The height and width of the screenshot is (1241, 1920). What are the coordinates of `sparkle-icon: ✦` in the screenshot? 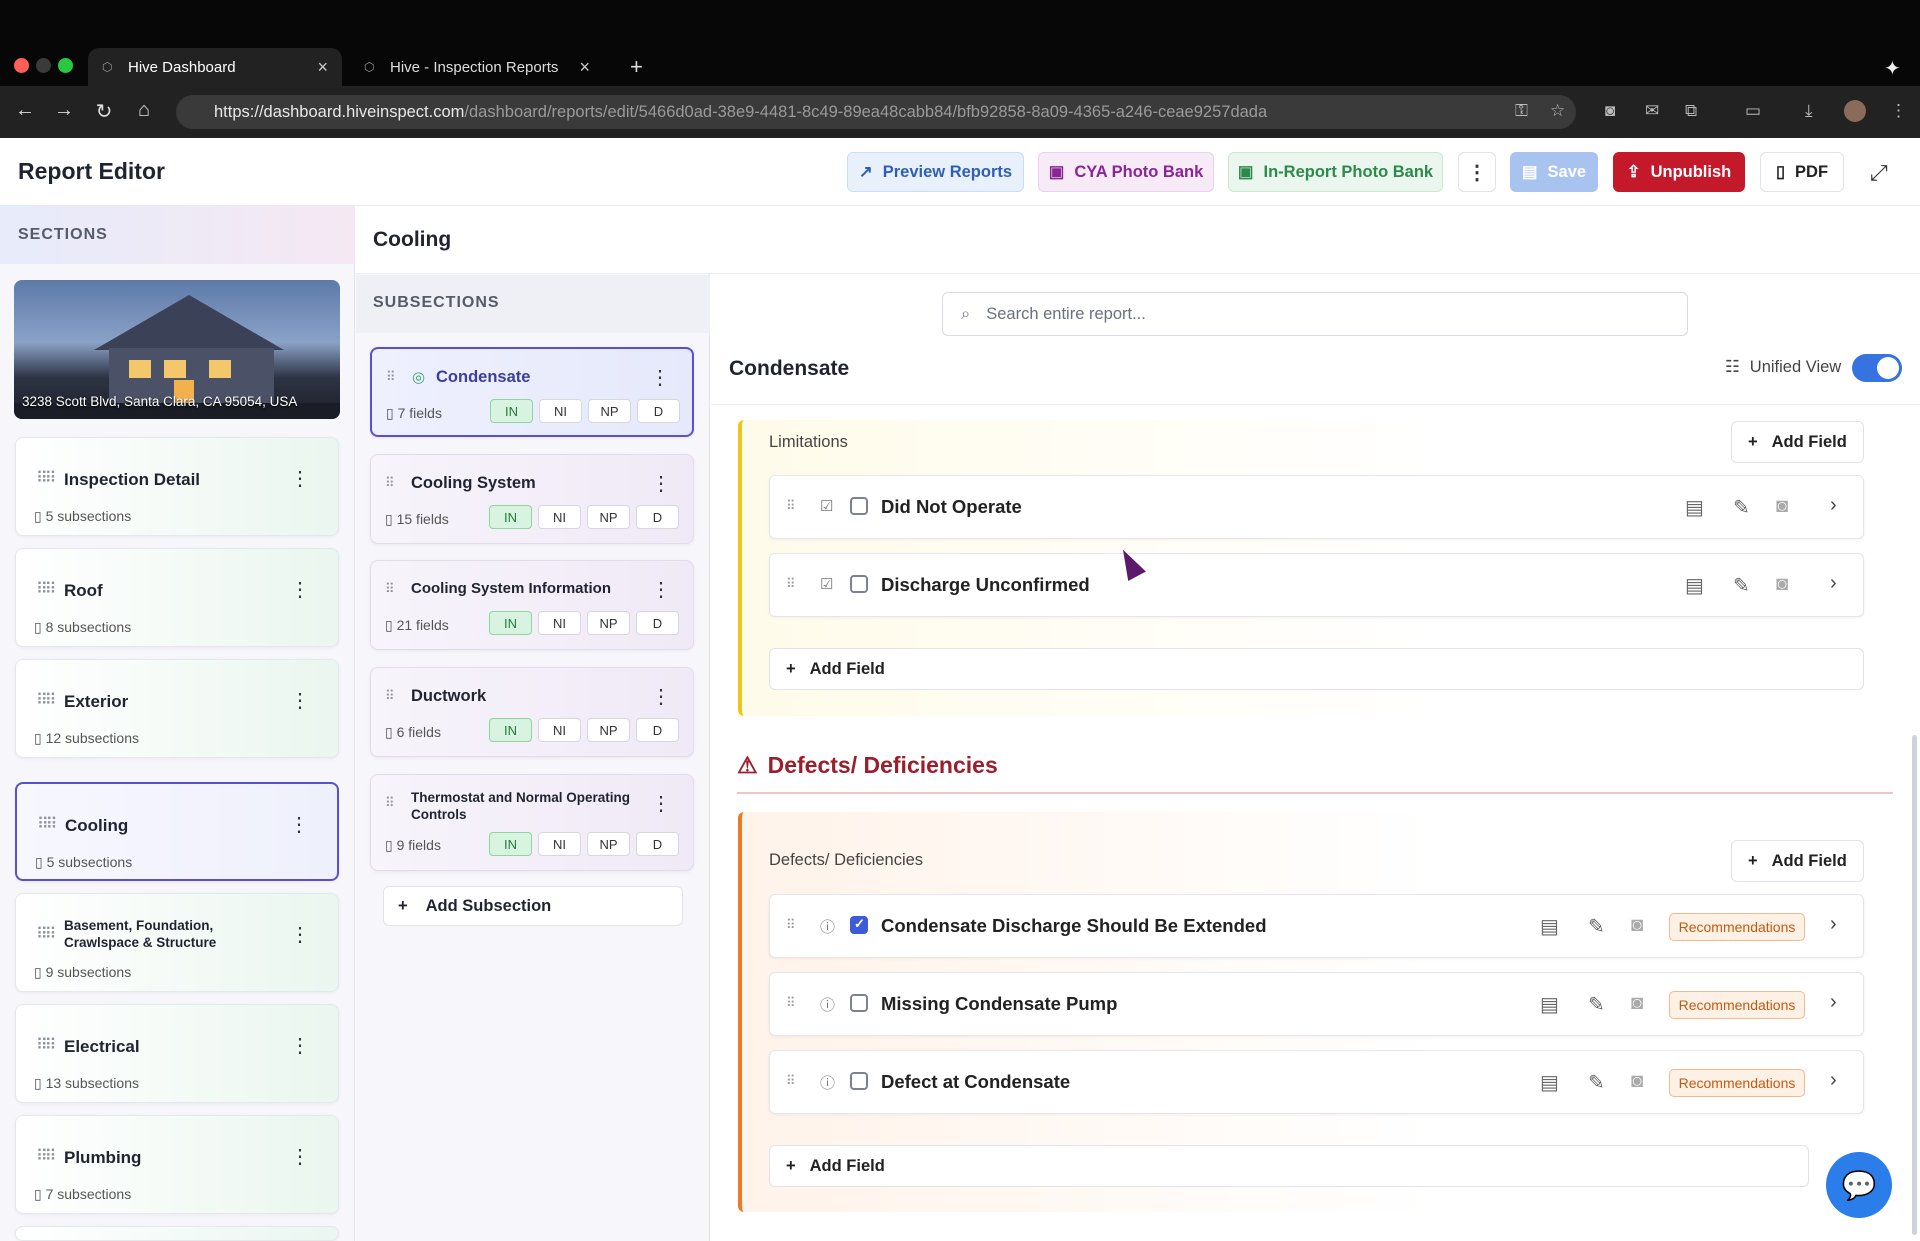 It's located at (1892, 68).